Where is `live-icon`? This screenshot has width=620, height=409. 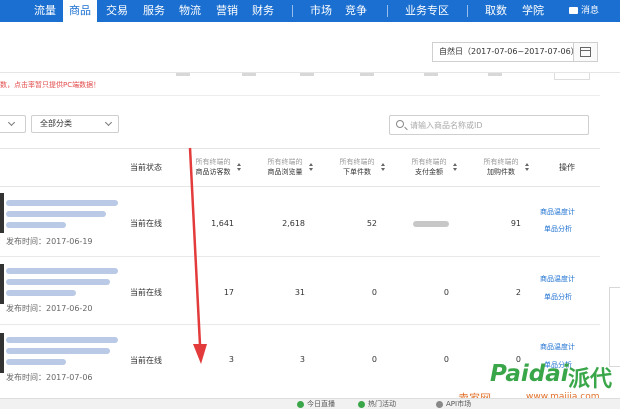
live-icon is located at coordinates (300, 404).